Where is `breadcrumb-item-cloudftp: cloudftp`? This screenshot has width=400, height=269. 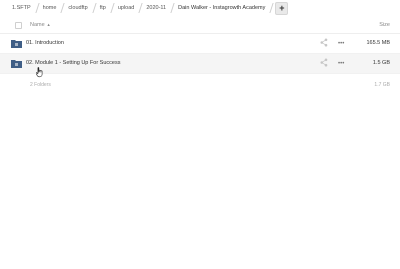
breadcrumb-item-cloudftp: cloudftp is located at coordinates (80, 8).